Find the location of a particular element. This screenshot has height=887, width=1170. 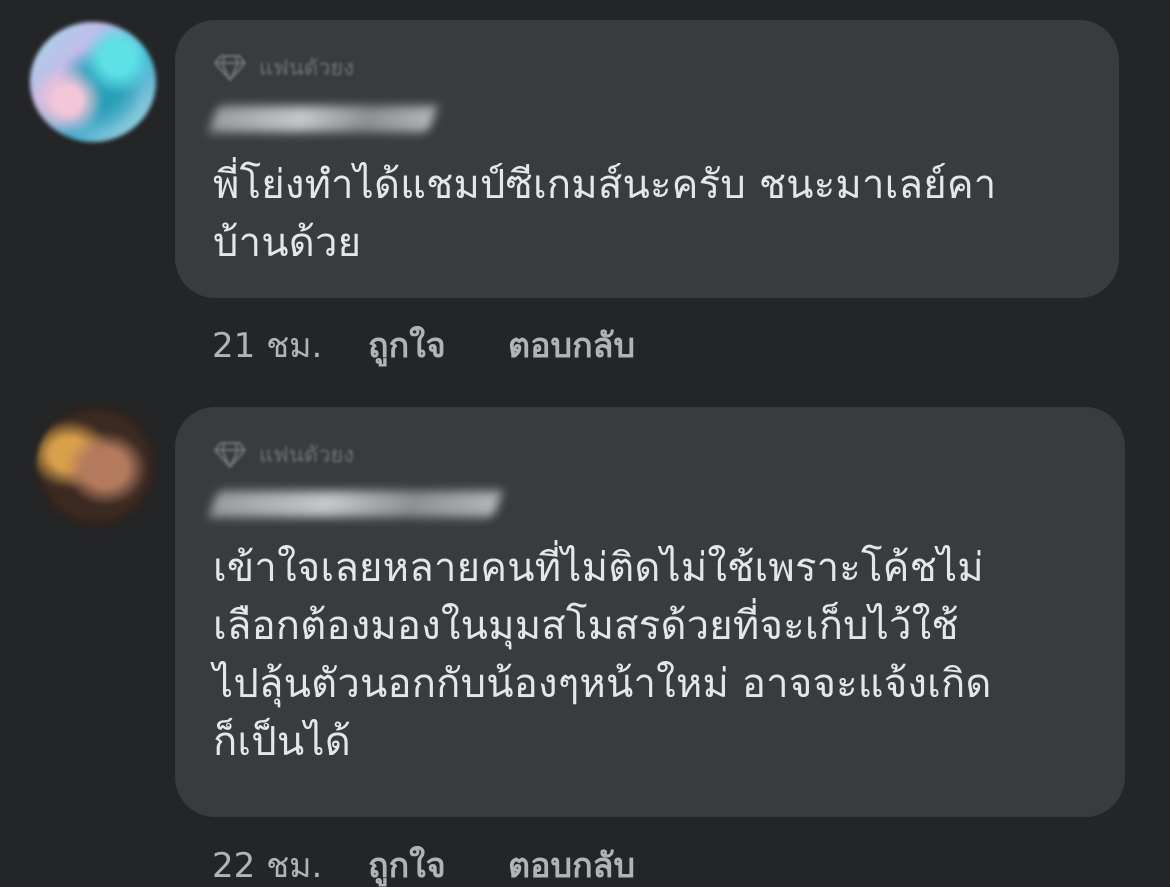

comment-meta: 22 ชม. ถูกใจ ตอบกลับ is located at coordinates (423, 862).